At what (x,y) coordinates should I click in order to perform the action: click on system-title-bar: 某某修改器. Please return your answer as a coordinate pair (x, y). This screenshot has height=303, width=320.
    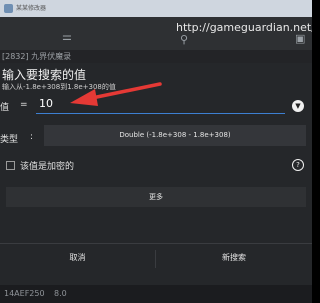
    Looking at the image, I should click on (156, 8).